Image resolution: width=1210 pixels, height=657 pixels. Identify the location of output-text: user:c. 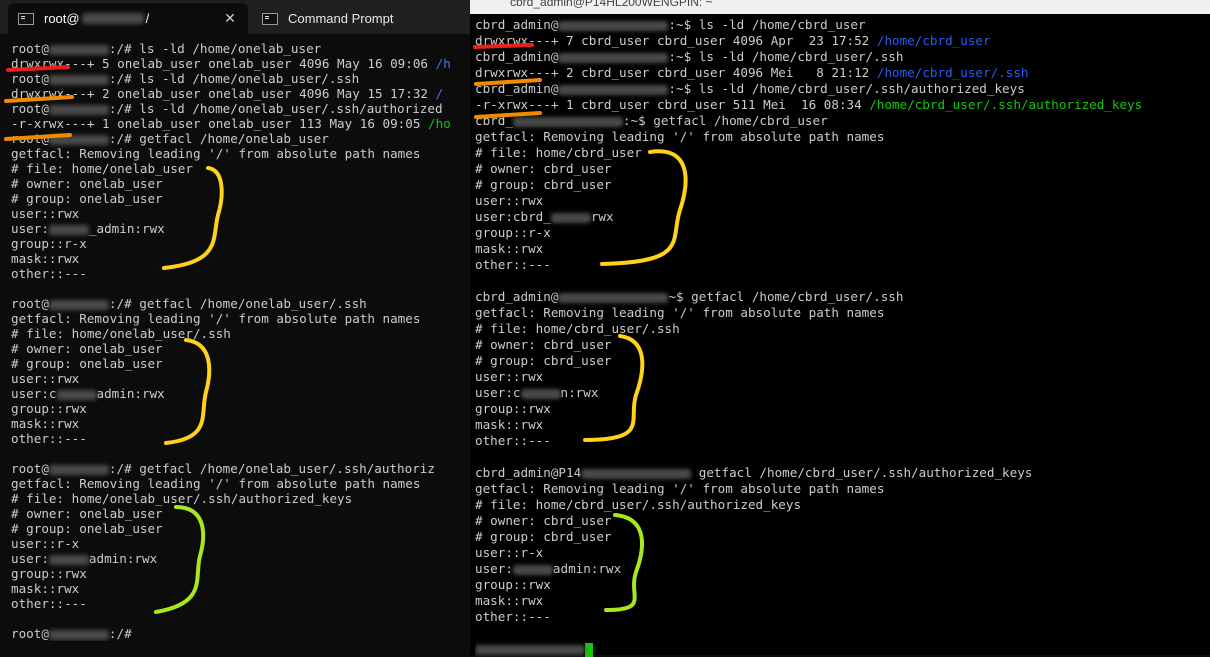
(498, 392).